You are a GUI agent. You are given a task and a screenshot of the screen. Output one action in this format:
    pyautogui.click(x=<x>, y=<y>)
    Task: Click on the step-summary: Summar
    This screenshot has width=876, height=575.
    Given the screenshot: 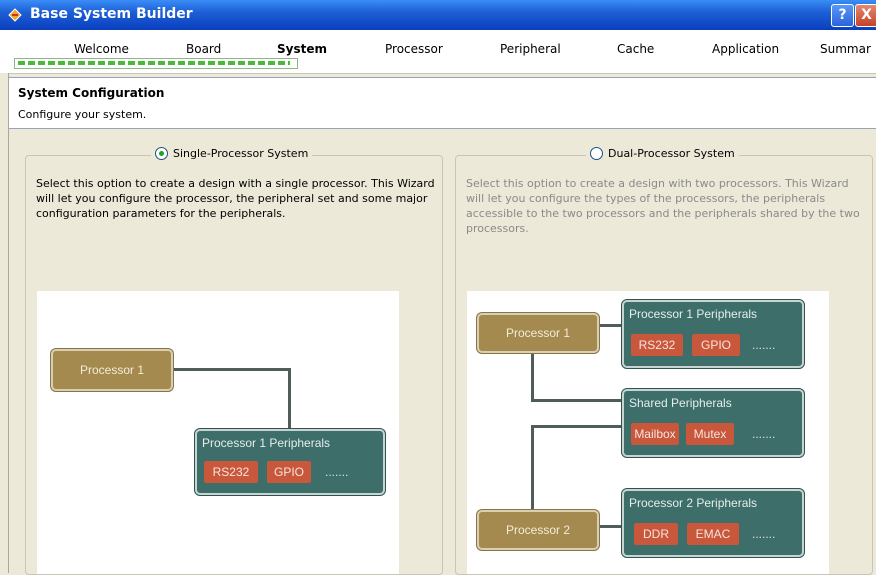 What is the action you would take?
    pyautogui.click(x=845, y=49)
    